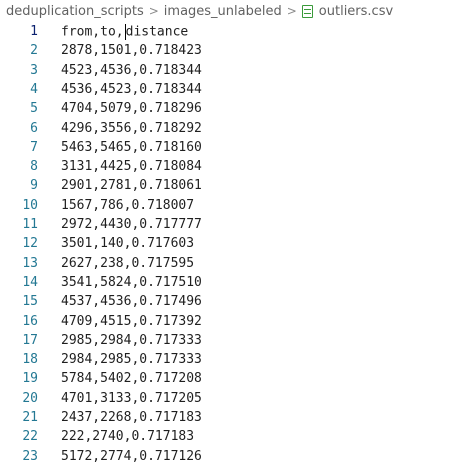 The image size is (474, 466). What do you see at coordinates (237, 205) in the screenshot?
I see `editor-line: 10 1567,786,0.718007` at bounding box center [237, 205].